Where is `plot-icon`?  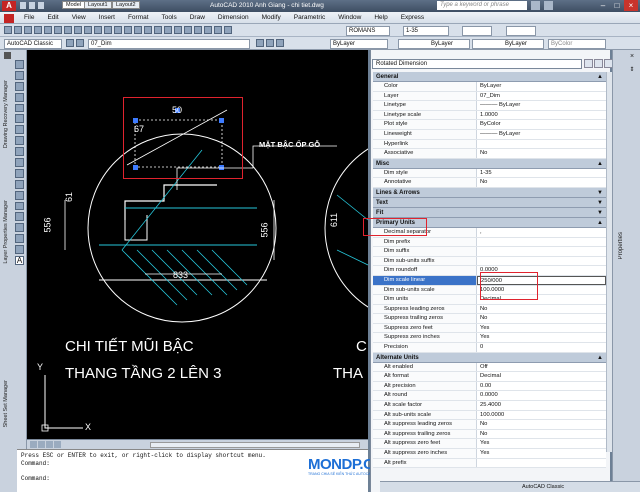 plot-icon is located at coordinates (38, 30).